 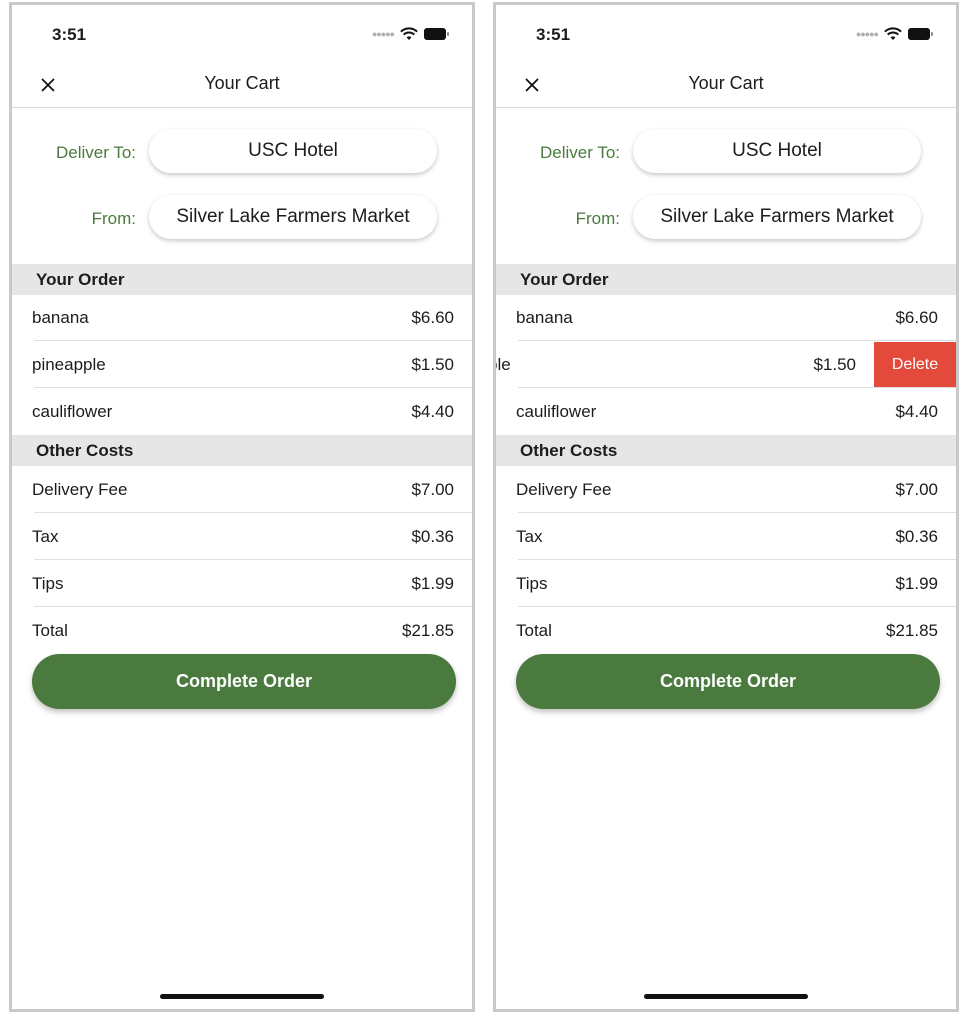 What do you see at coordinates (915, 365) in the screenshot?
I see `delete-button: Delete` at bounding box center [915, 365].